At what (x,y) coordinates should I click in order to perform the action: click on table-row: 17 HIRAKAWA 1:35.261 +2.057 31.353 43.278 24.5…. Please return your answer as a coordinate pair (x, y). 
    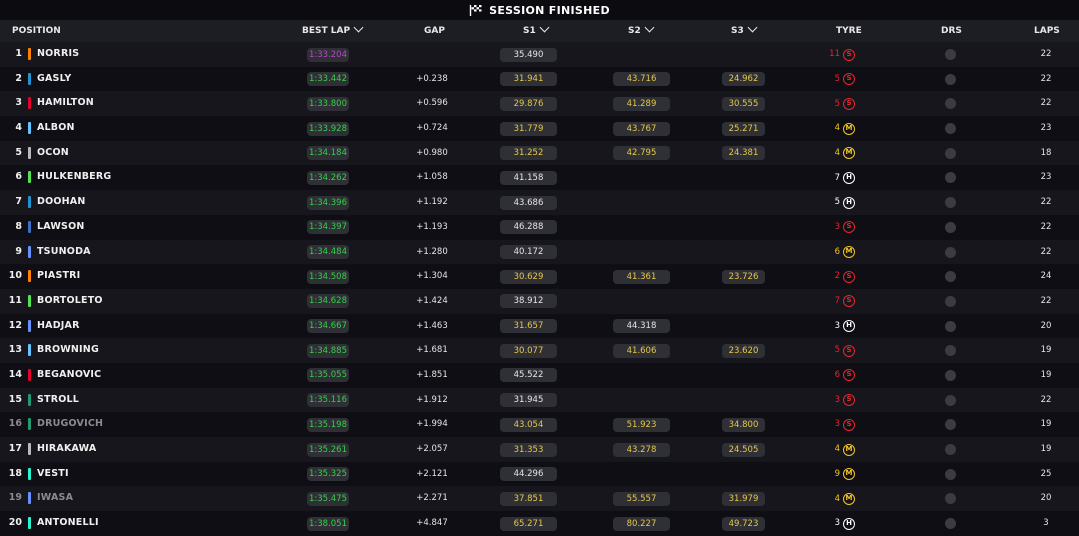
    Looking at the image, I should click on (539, 449).